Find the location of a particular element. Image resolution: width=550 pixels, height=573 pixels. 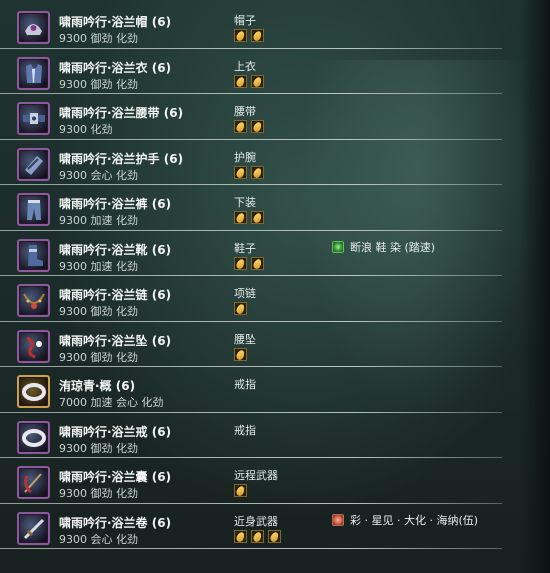

item-name: 啸雨吟行·浴兰腰带 (6) is located at coordinates (121, 112).